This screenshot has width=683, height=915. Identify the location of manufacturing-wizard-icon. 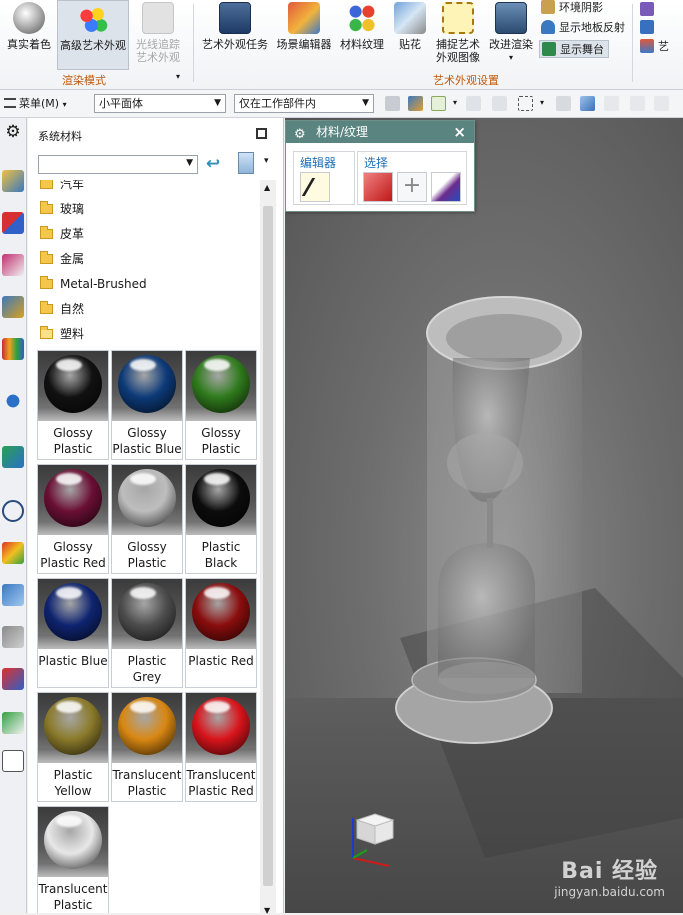
(13, 637).